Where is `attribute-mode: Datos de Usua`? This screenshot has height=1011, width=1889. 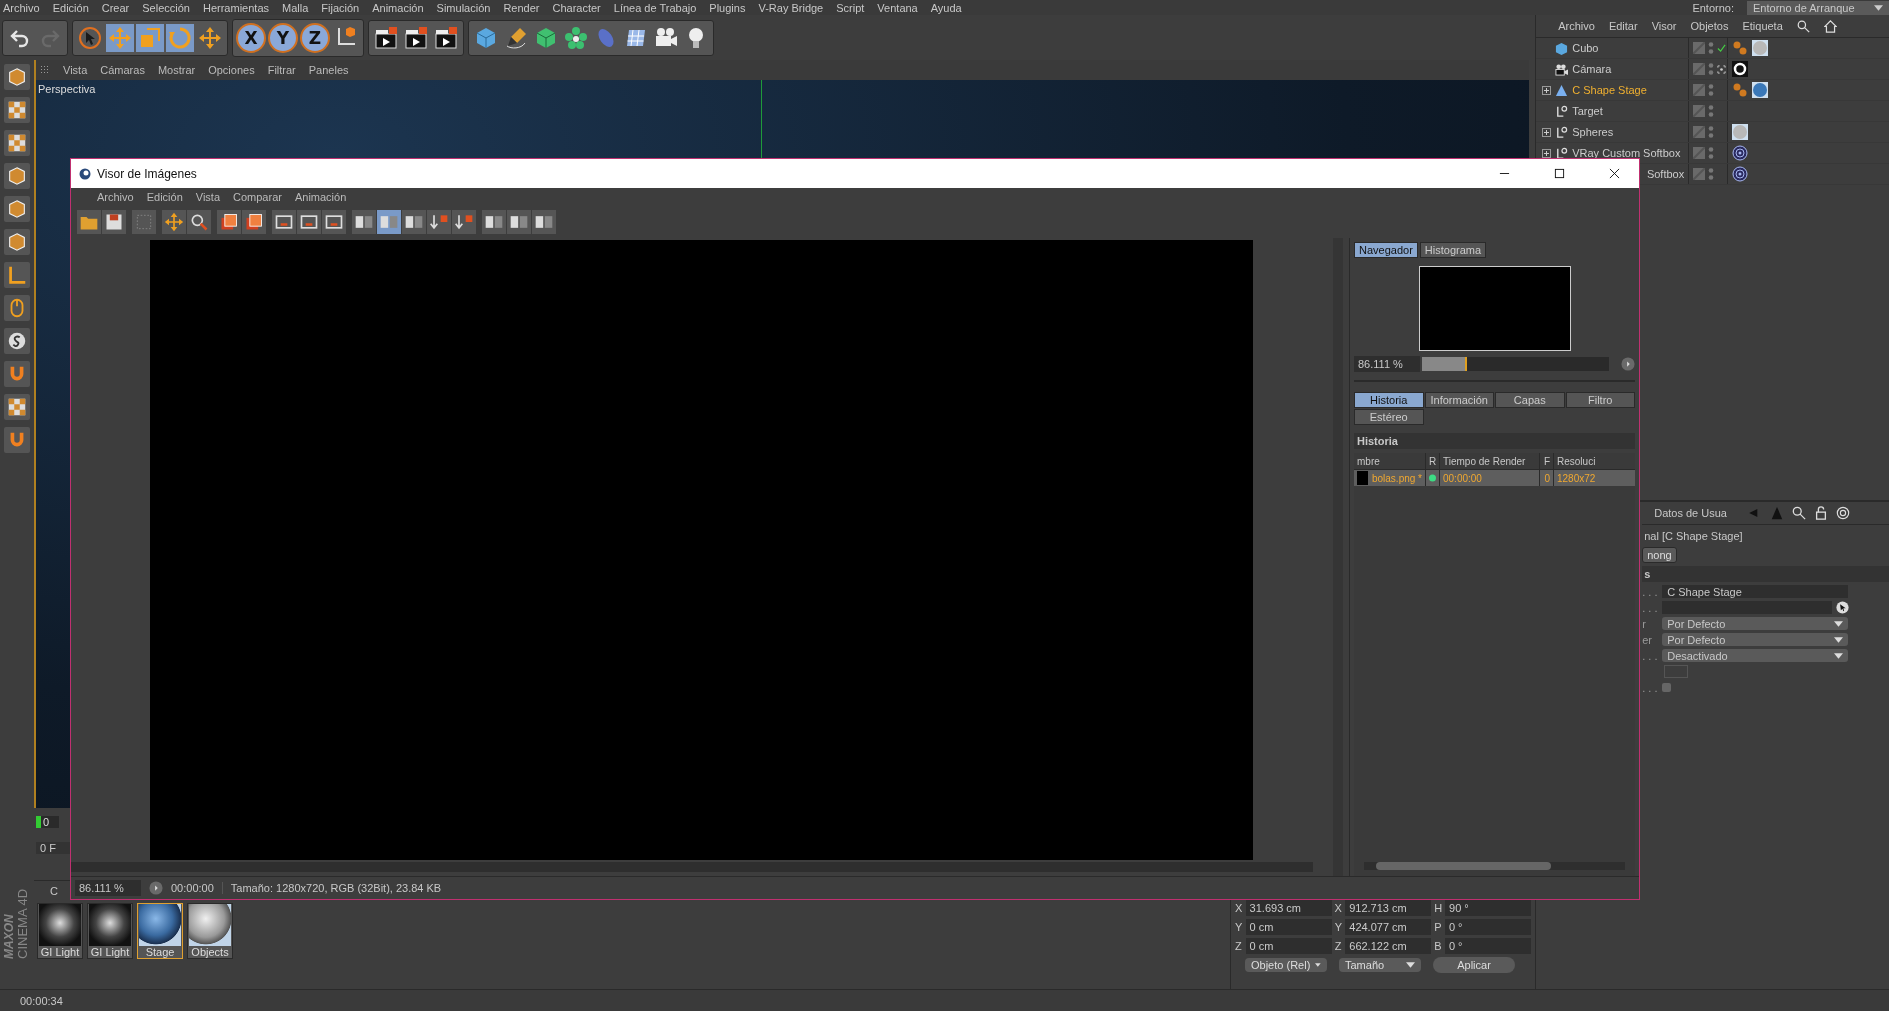 attribute-mode: Datos de Usua is located at coordinates (1697, 513).